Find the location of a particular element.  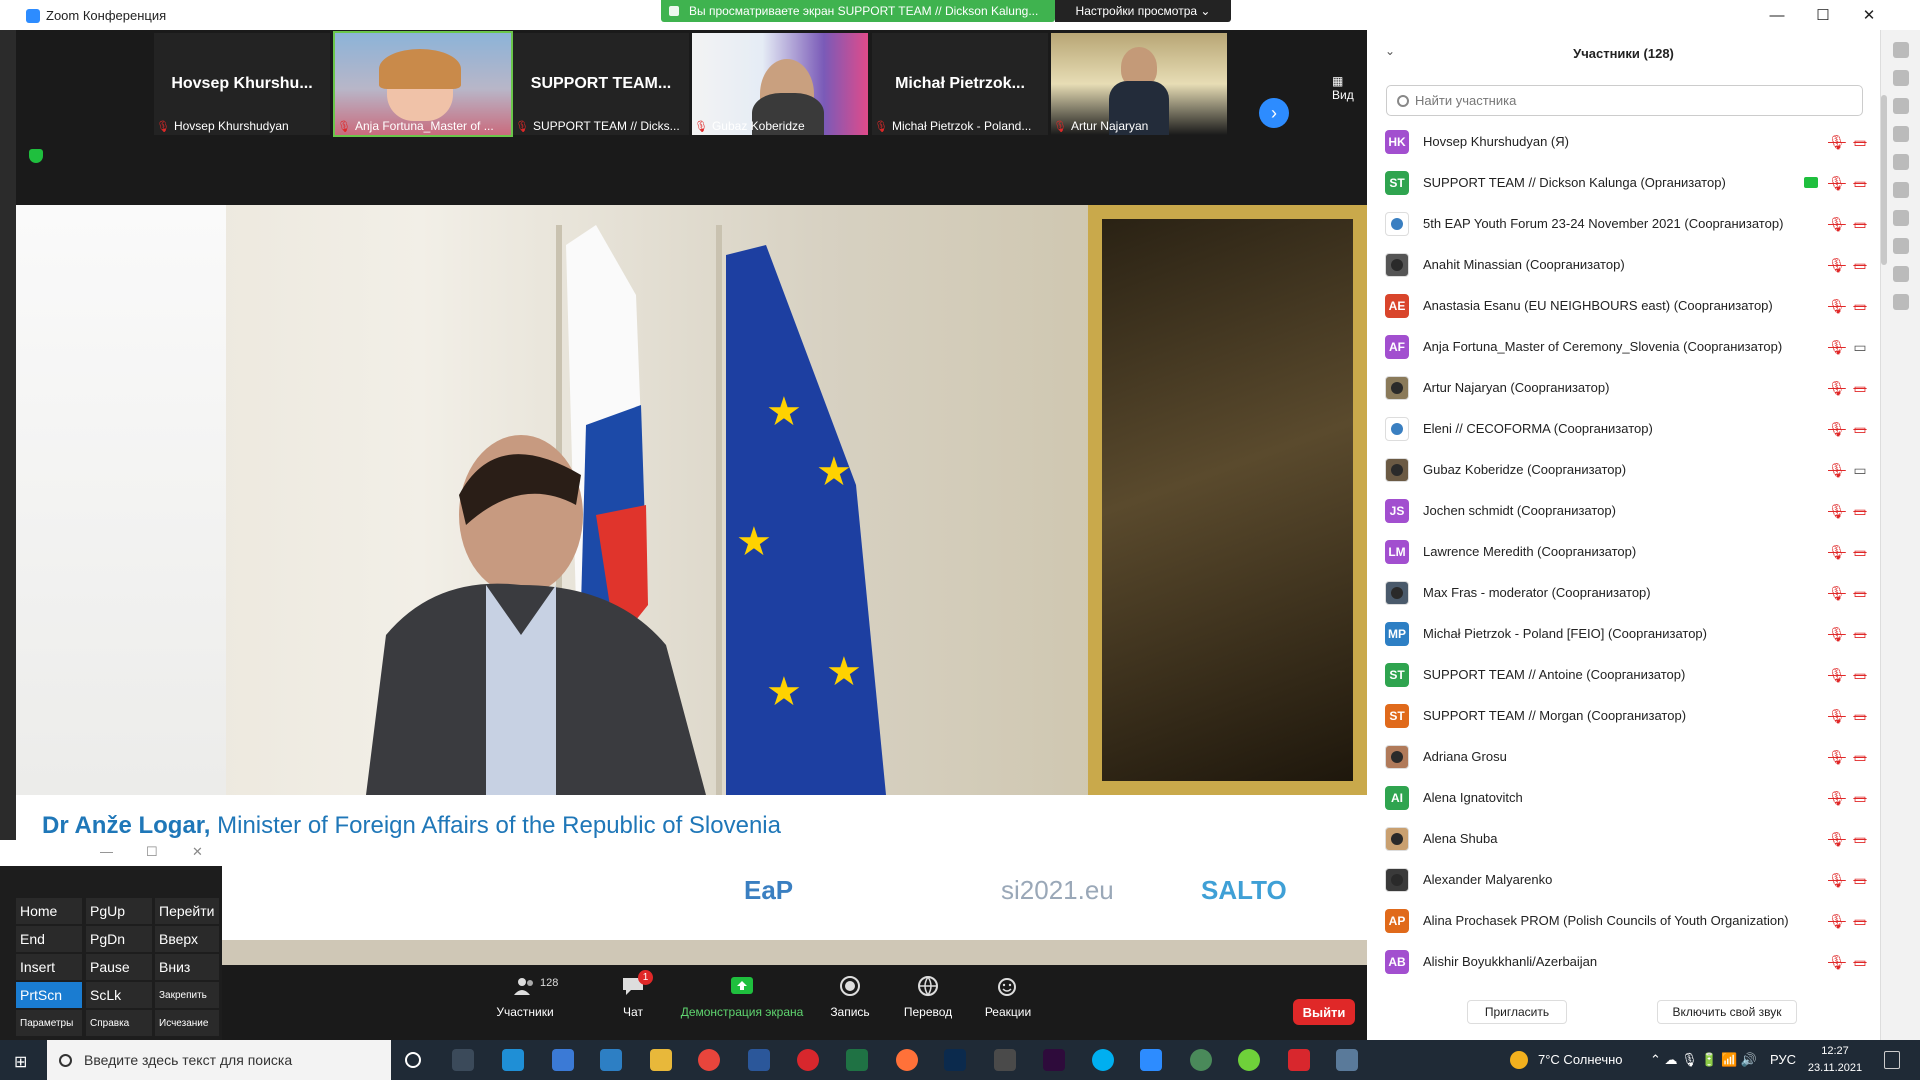

windows-start-icon: ⊞ is located at coordinates (22, 1061).